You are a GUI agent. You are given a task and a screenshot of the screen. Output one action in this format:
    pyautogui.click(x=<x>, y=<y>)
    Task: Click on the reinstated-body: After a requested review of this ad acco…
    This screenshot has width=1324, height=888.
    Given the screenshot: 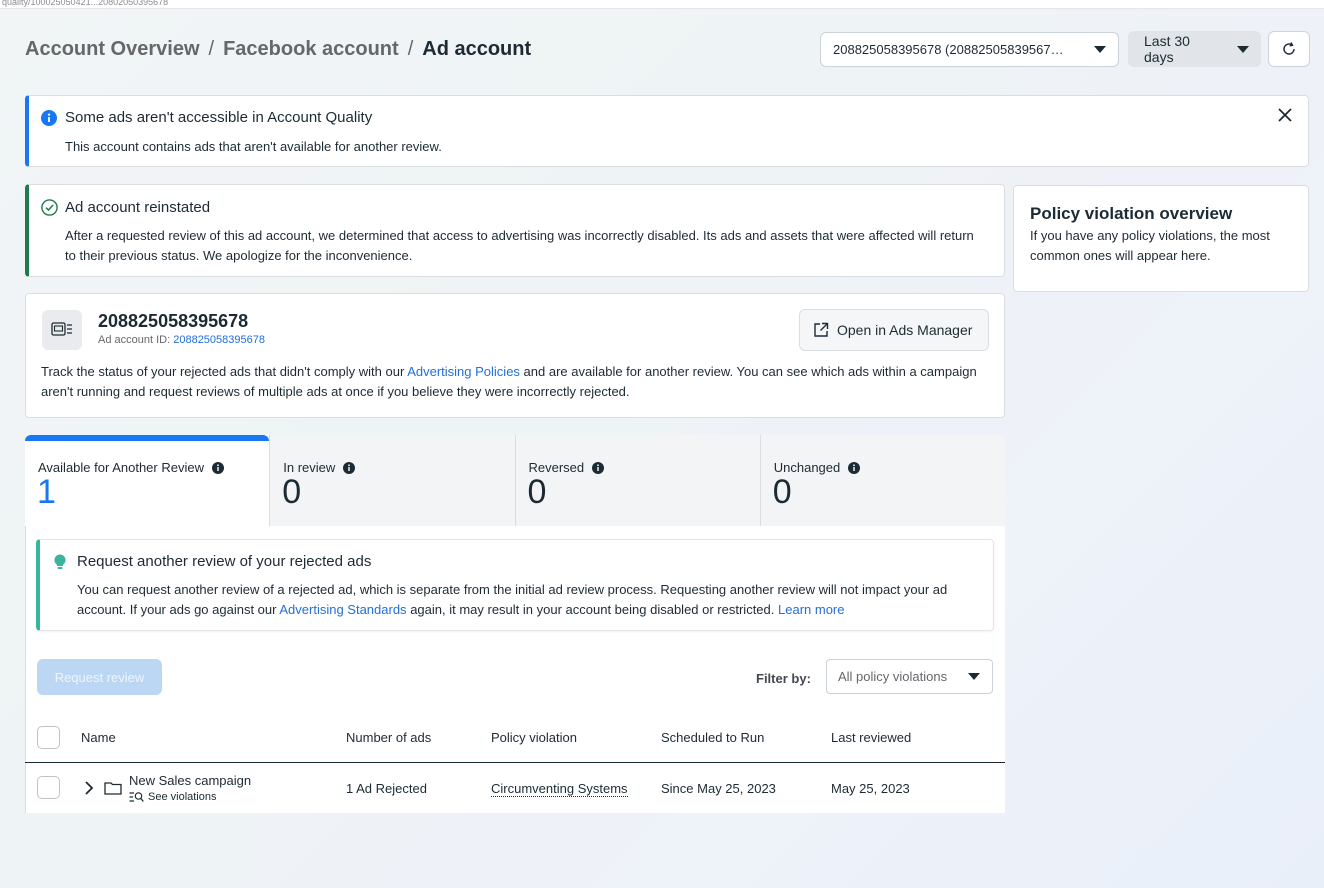 What is the action you would take?
    pyautogui.click(x=519, y=245)
    